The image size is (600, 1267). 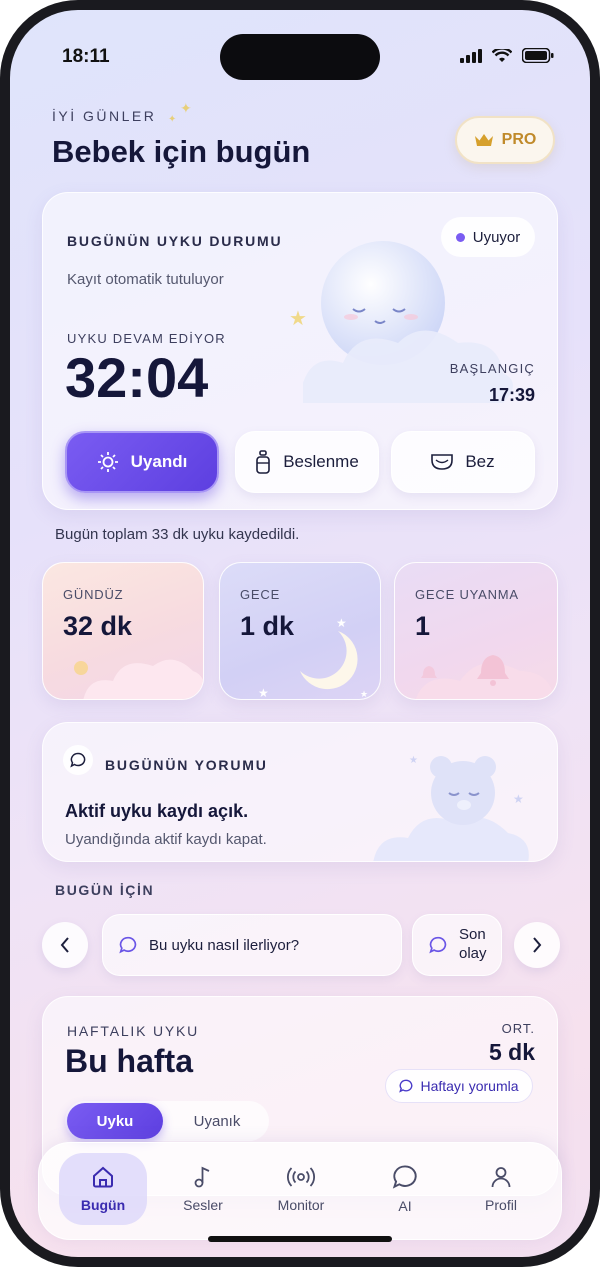 I want to click on feeding-button-label: Beslenme, so click(x=321, y=461).